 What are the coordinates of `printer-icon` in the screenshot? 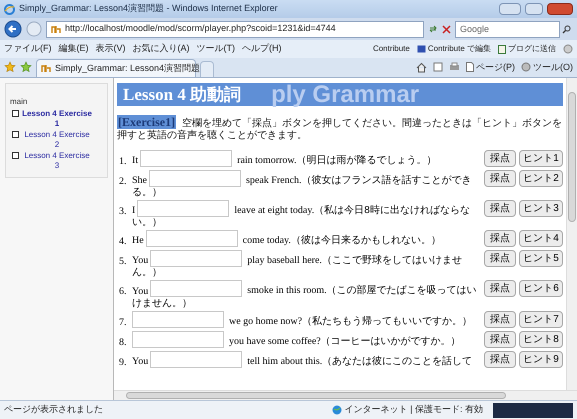 It's located at (454, 67).